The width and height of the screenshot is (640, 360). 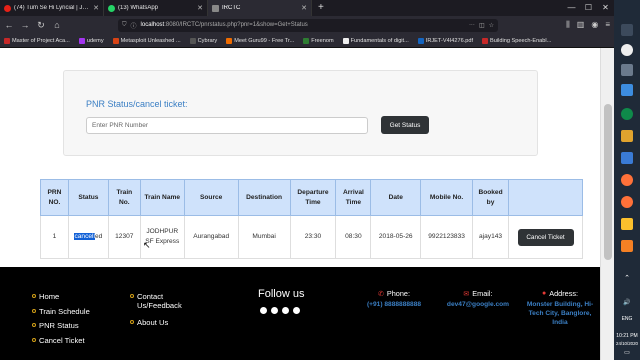 What do you see at coordinates (627, 279) in the screenshot?
I see `chevron-up-icon: ⌃` at bounding box center [627, 279].